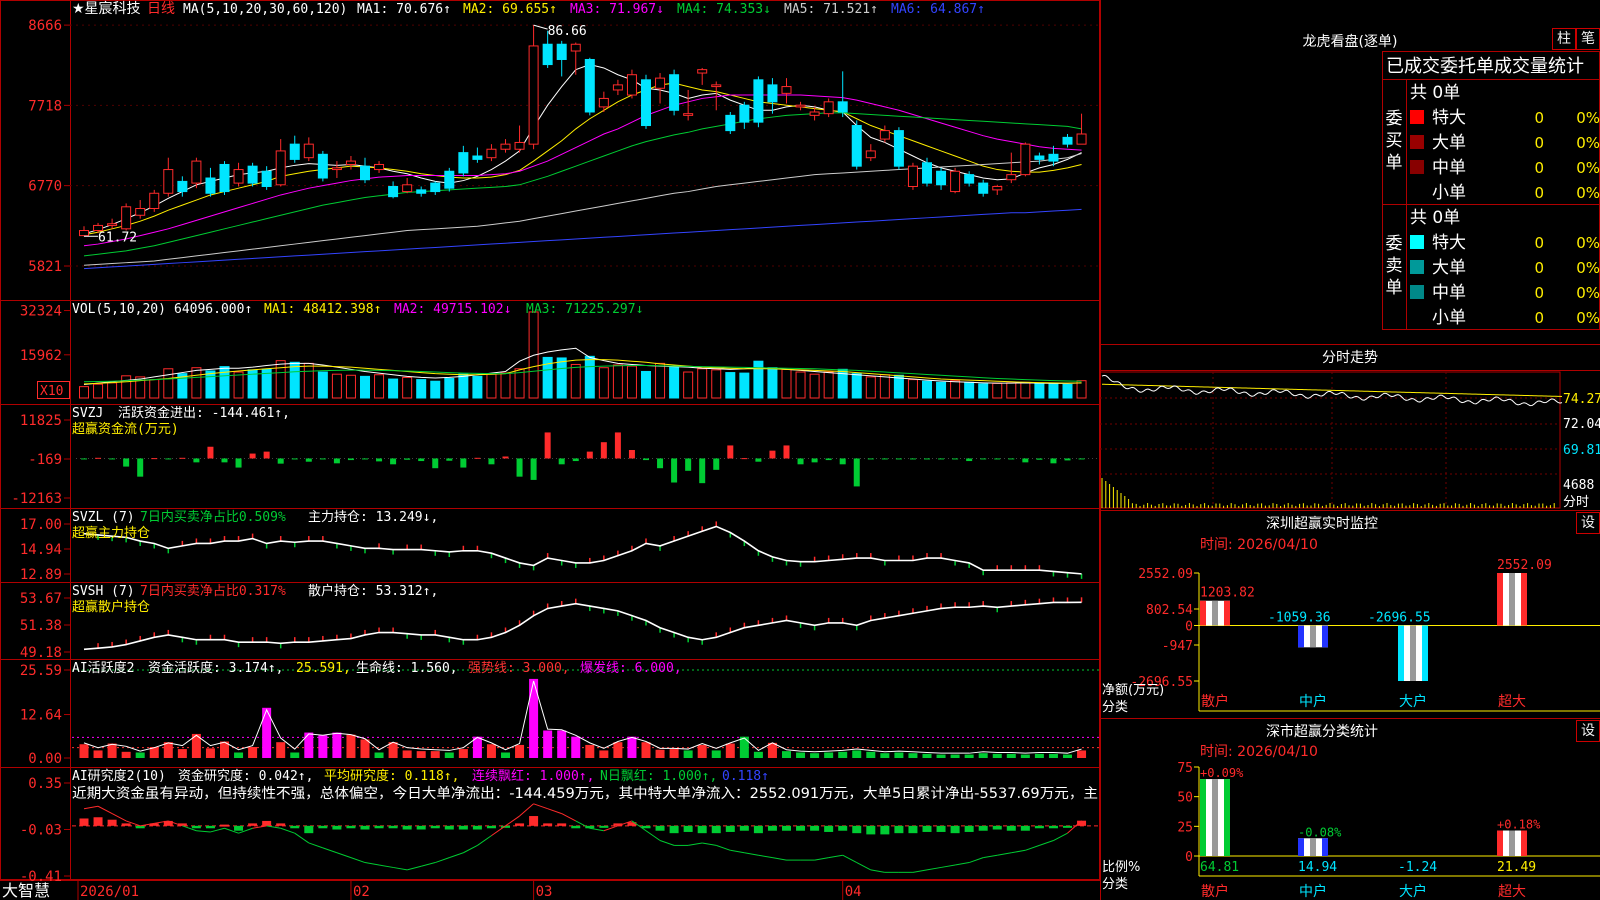 The image size is (1600, 900). I want to click on sz-category-settings-button: 设, so click(1588, 731).